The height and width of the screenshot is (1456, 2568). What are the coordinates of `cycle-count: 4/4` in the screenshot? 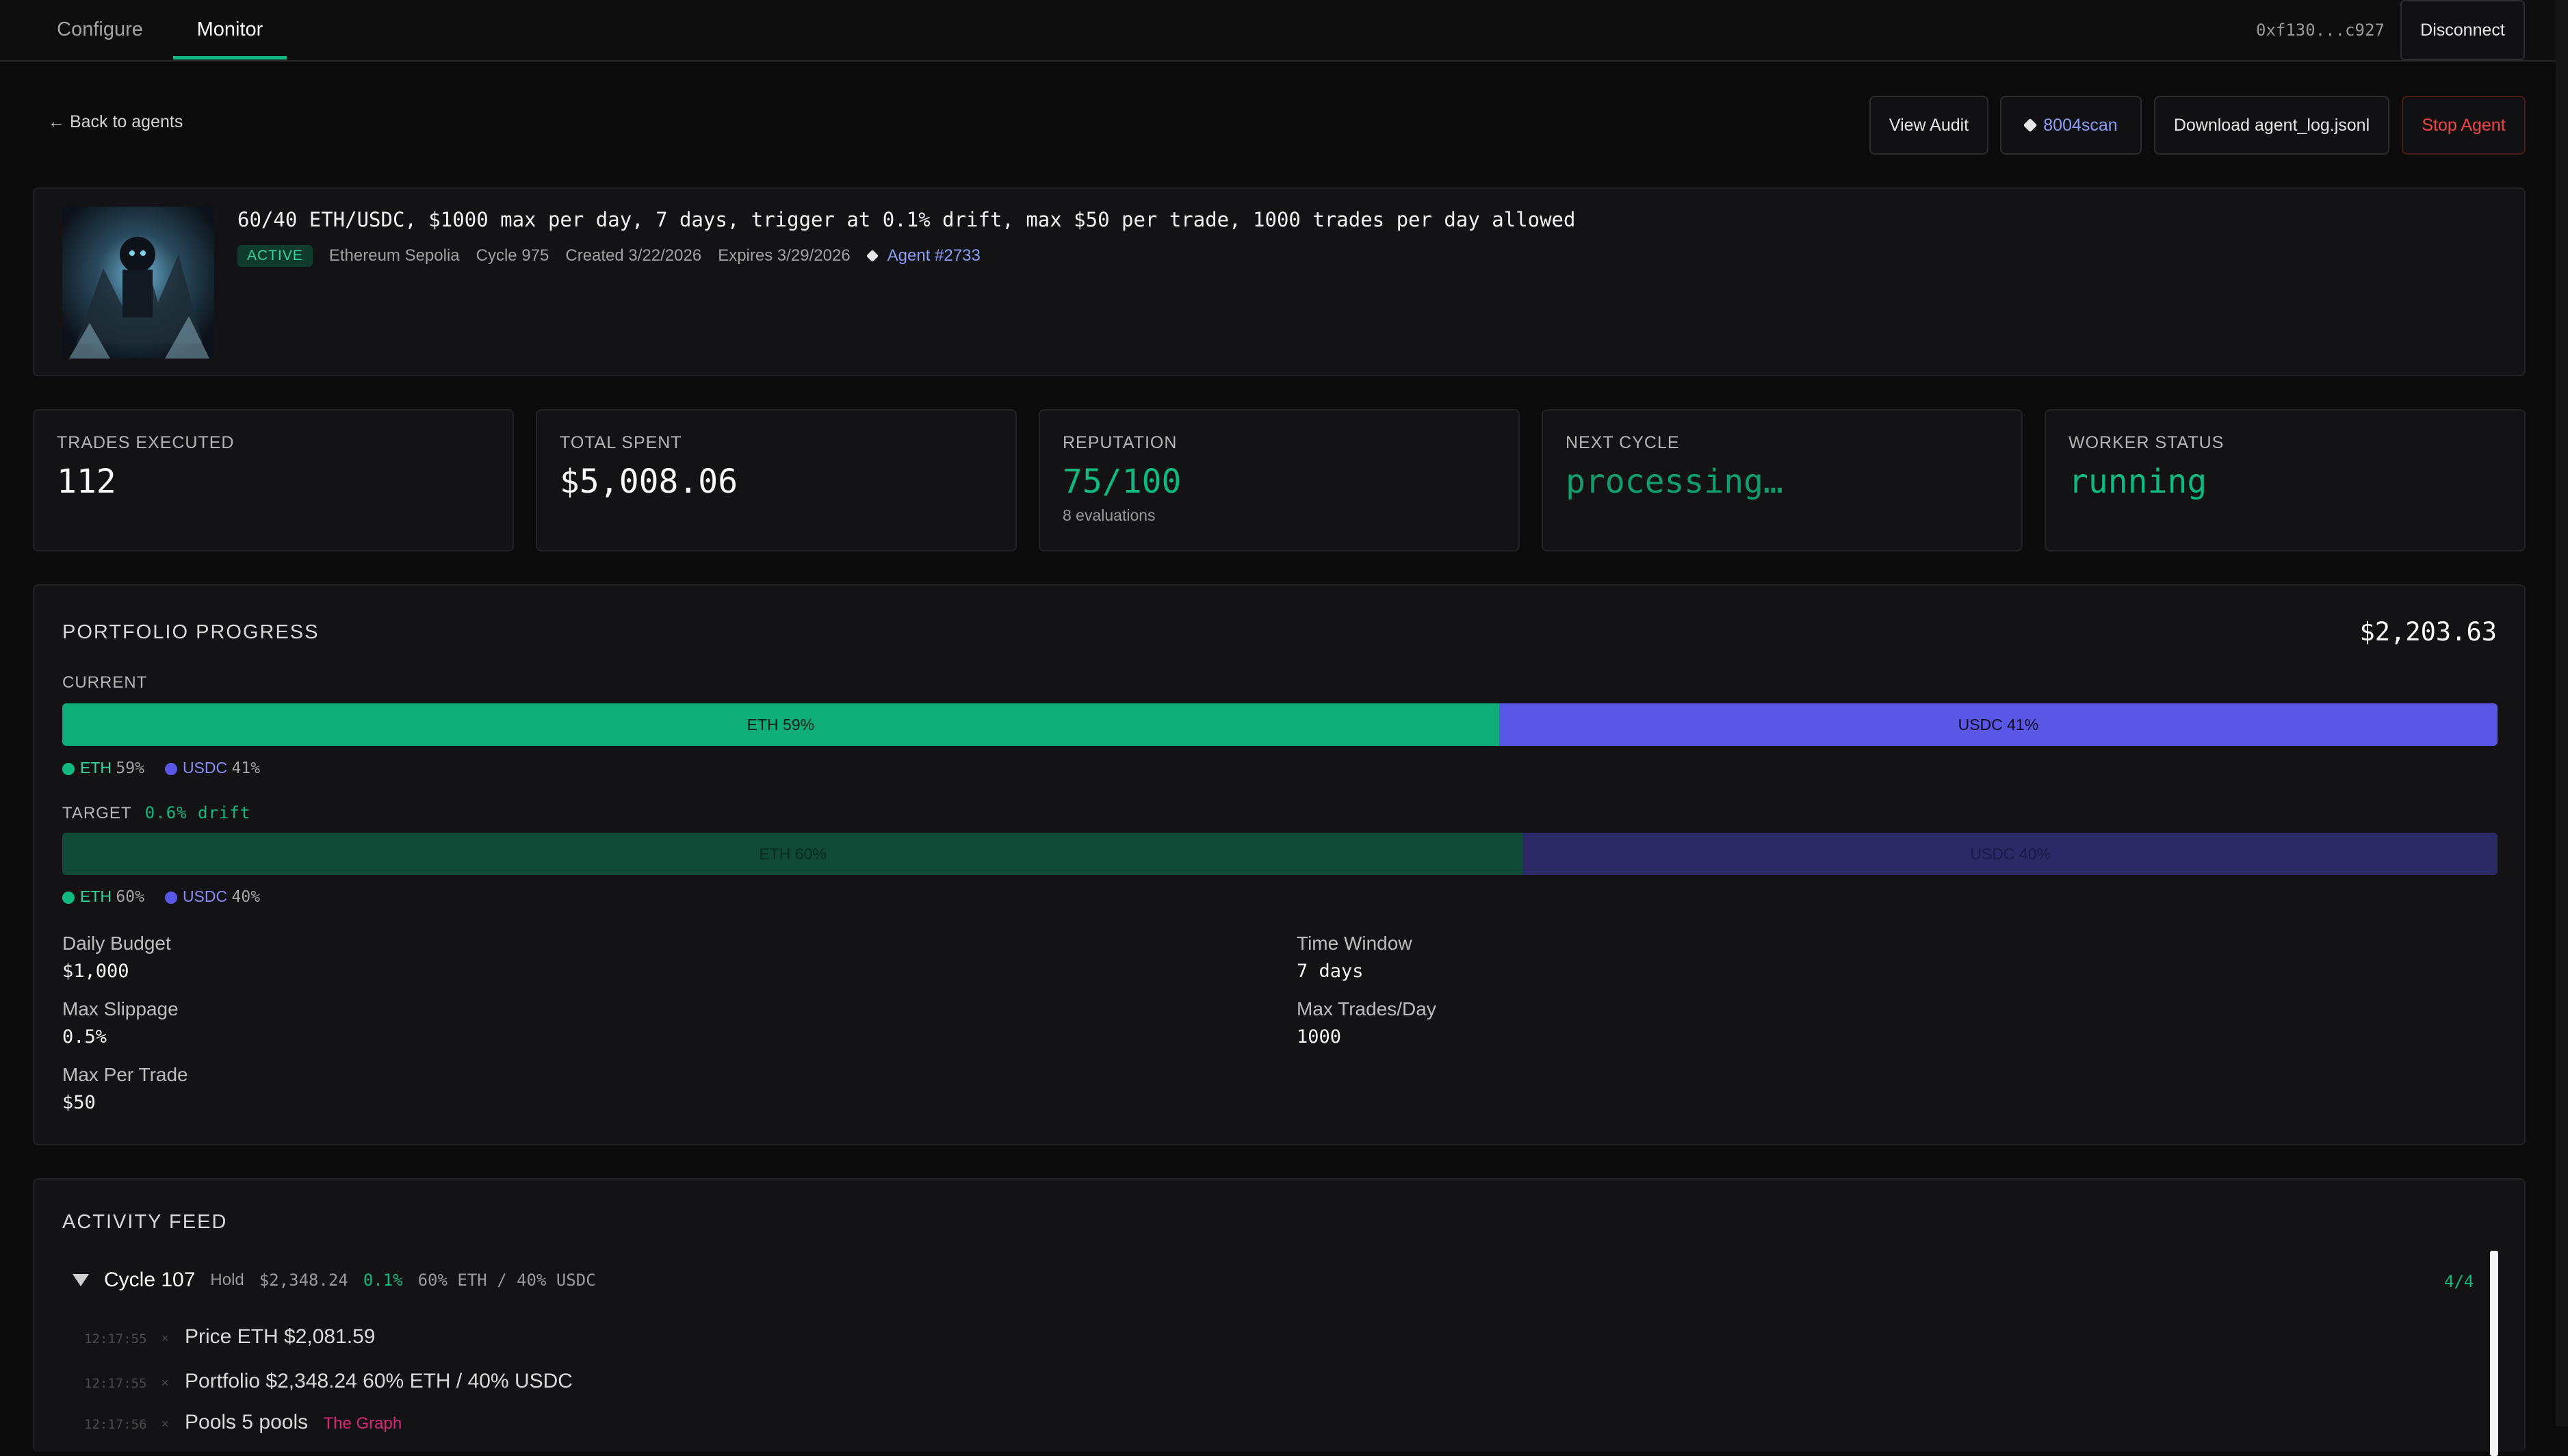 It's located at (2459, 1281).